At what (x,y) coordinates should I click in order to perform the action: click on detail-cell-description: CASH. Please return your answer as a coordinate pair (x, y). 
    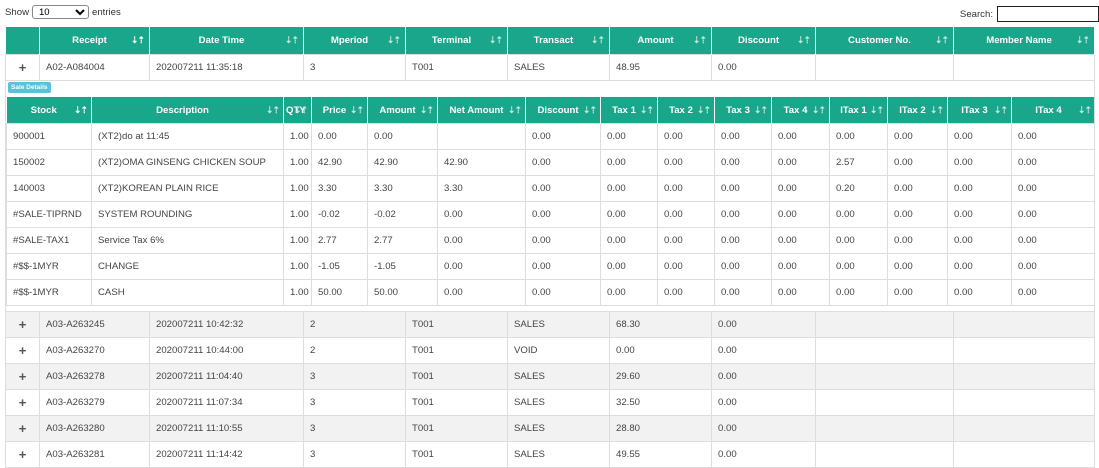
    Looking at the image, I should click on (187, 292).